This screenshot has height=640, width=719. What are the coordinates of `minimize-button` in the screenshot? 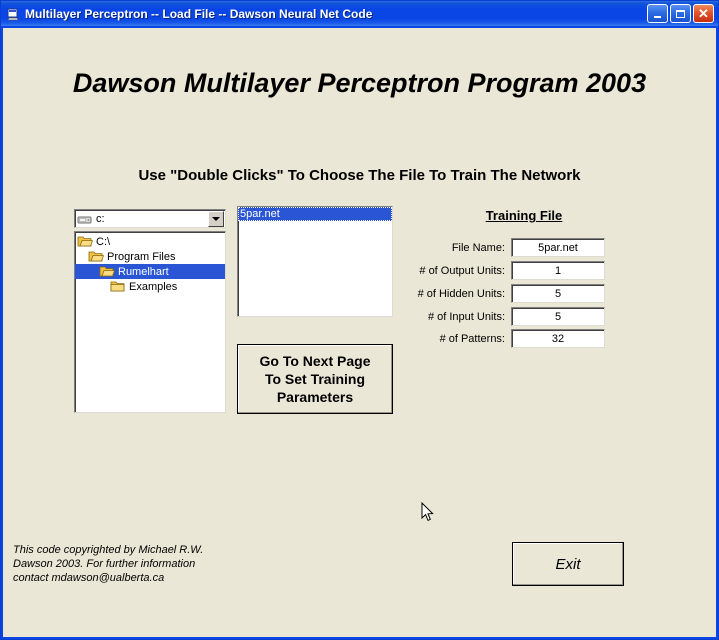 It's located at (657, 13).